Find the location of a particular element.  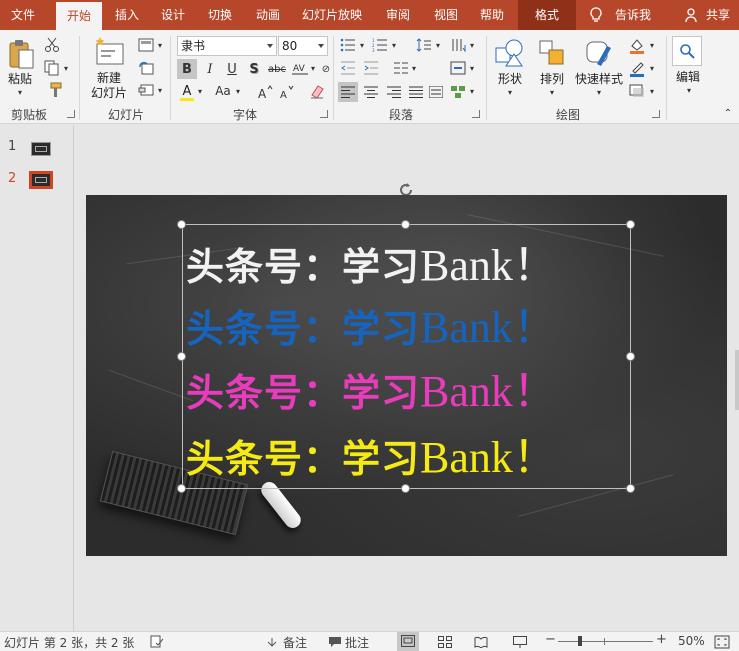

spacing-dropdown-caret: ▾ is located at coordinates (313, 68).